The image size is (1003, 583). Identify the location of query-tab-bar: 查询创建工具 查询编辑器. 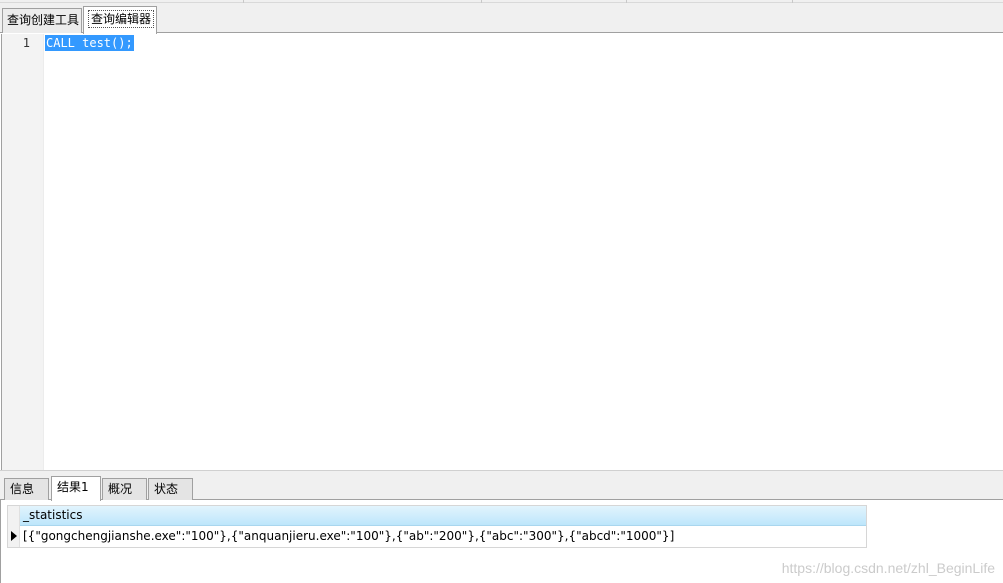
(501, 18).